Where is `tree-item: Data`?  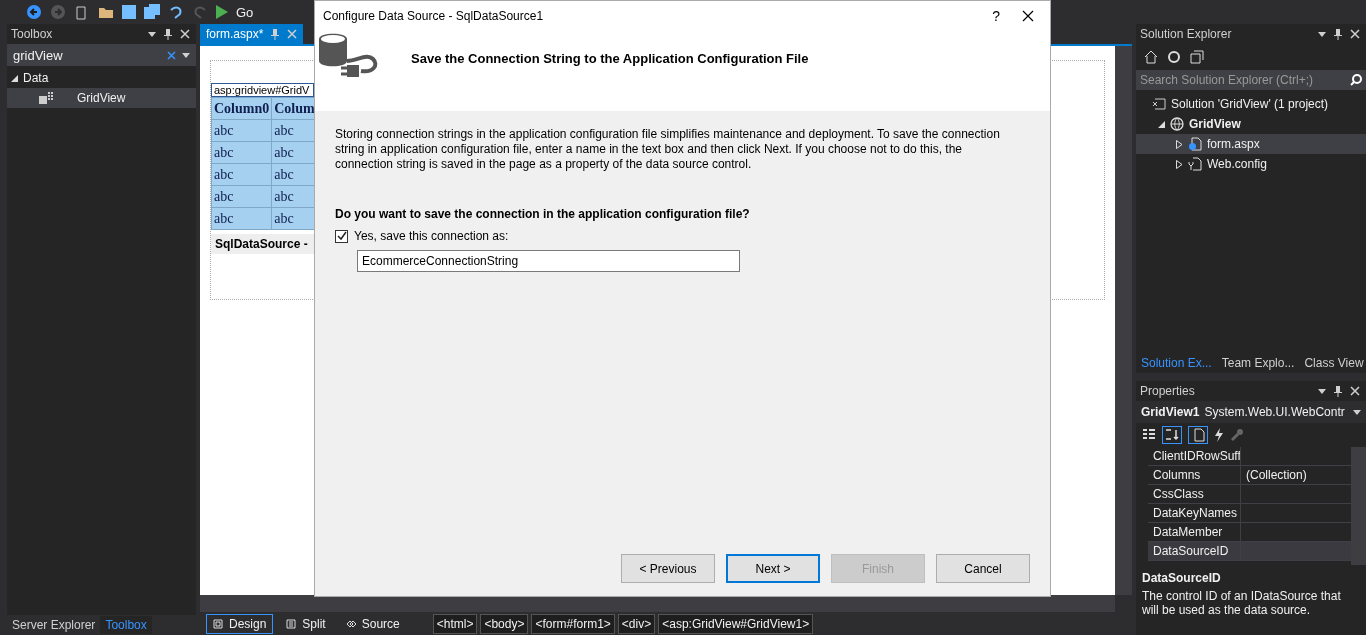 tree-item: Data is located at coordinates (101, 78).